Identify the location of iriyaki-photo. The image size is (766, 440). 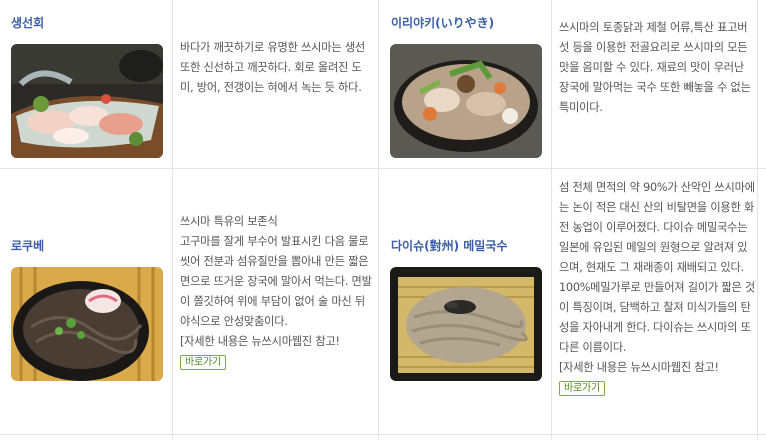
(466, 101).